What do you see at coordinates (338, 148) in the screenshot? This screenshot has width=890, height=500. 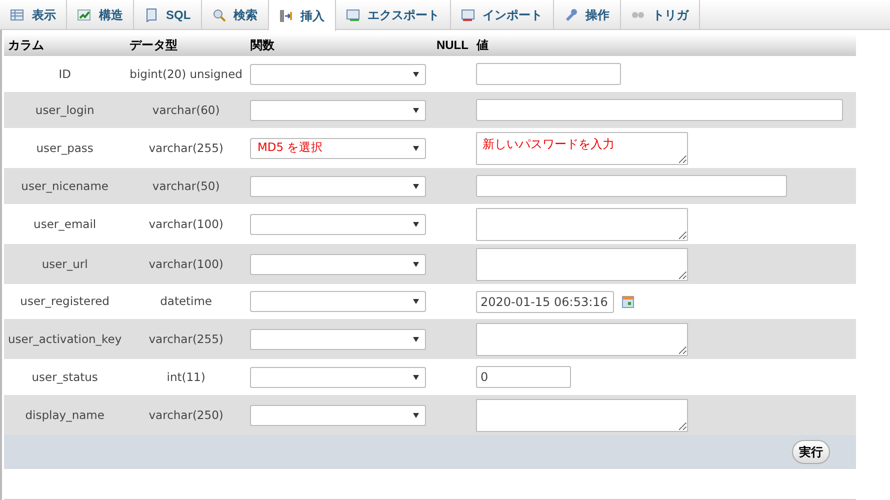 I see `function-select: MD5 を選択` at bounding box center [338, 148].